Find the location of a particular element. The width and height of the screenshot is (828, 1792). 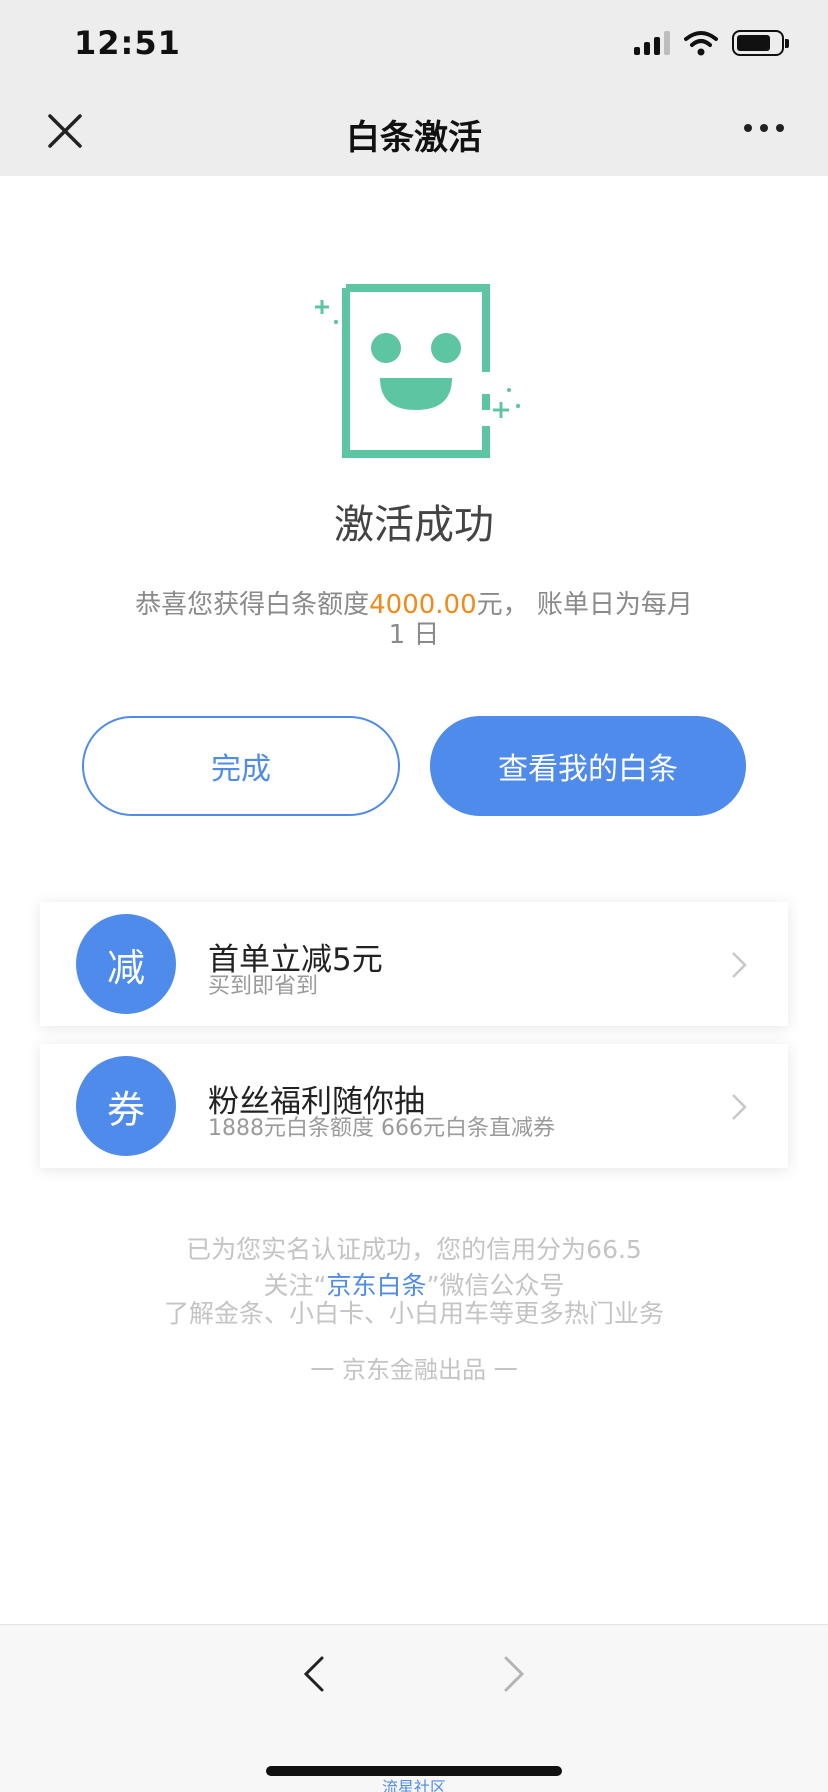

top-bar: 12:51 白条激活 is located at coordinates (414, 88).